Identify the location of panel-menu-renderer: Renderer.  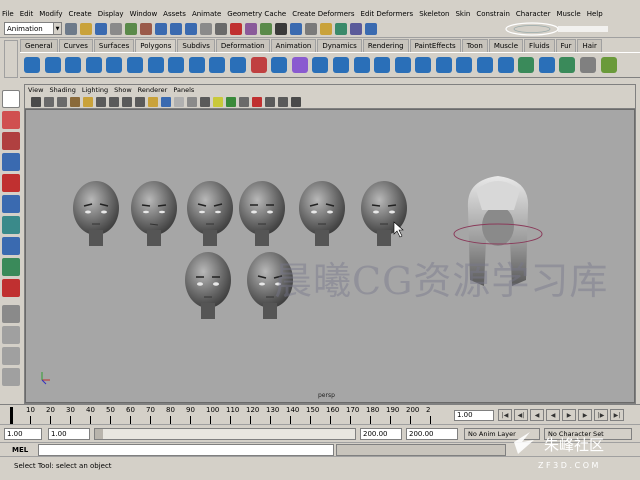
(153, 90).